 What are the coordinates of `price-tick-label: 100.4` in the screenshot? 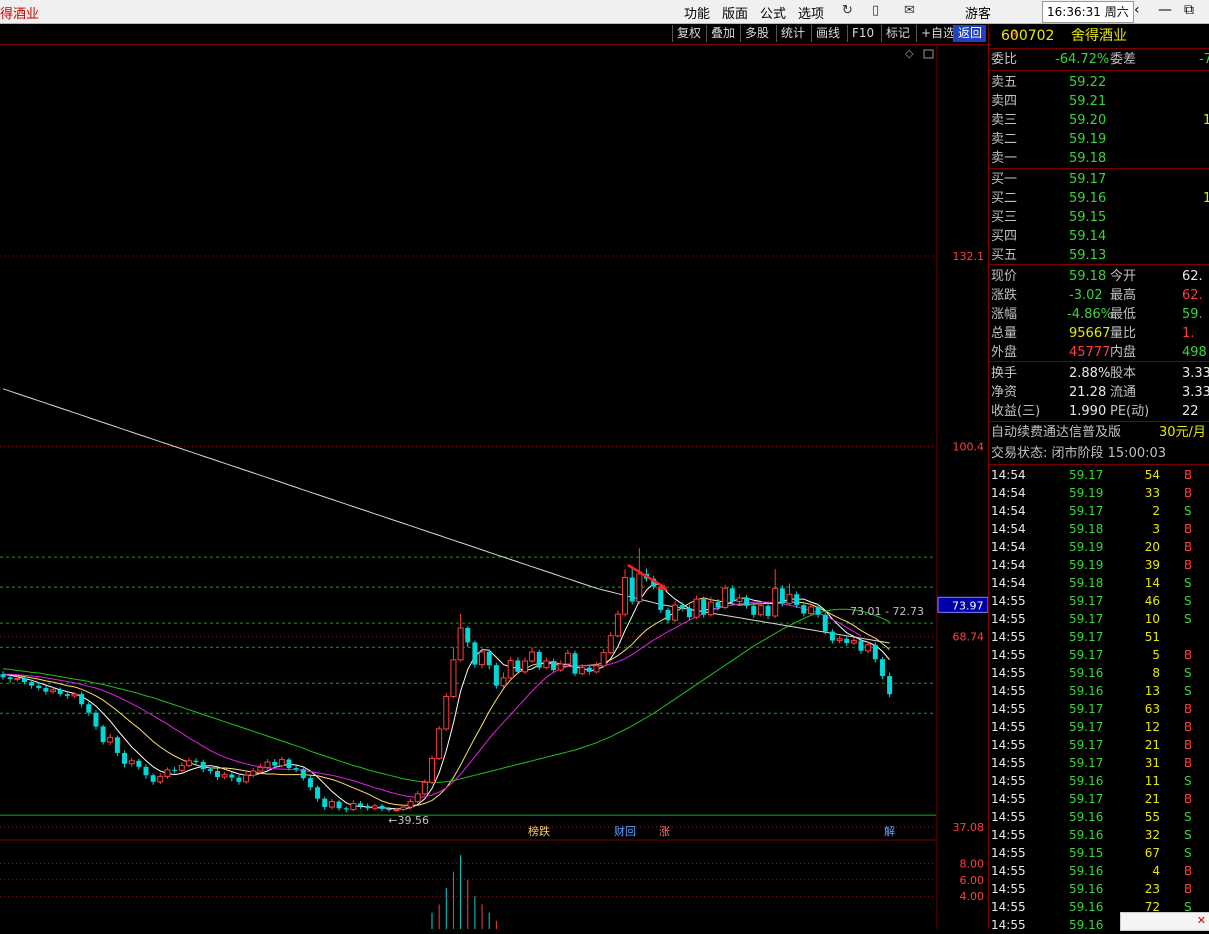 It's located at (969, 446).